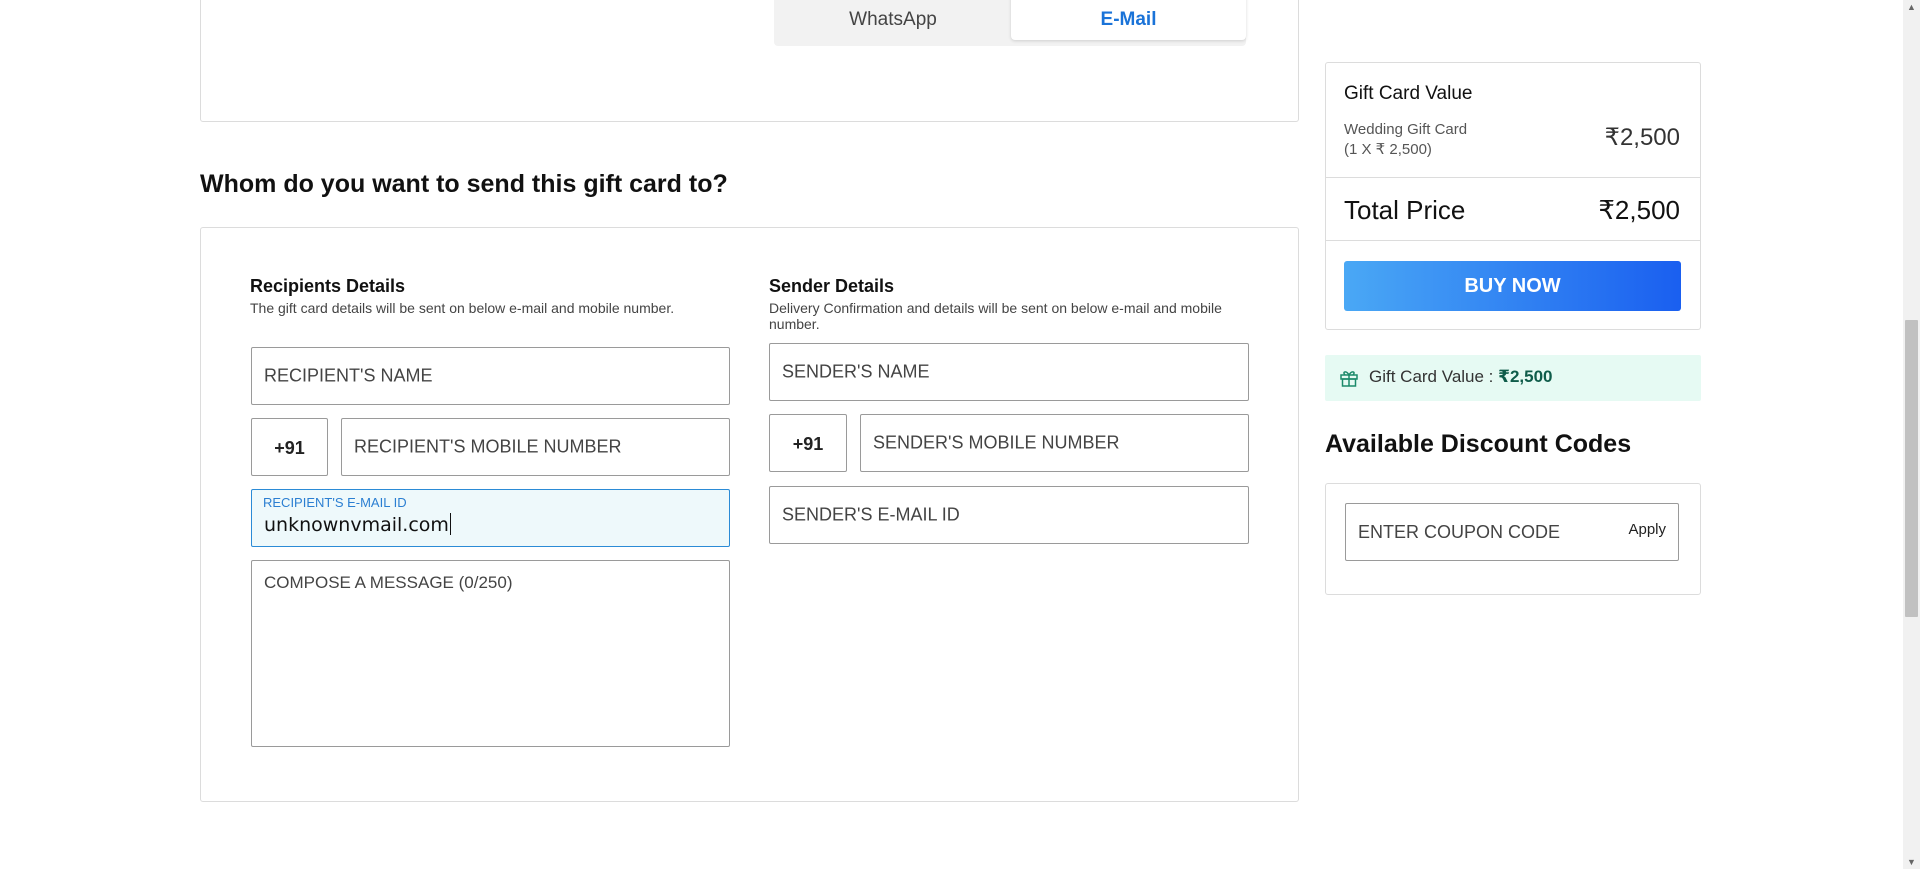  Describe the element at coordinates (328, 286) in the screenshot. I see `recipient-heading: Recipients Details` at that location.